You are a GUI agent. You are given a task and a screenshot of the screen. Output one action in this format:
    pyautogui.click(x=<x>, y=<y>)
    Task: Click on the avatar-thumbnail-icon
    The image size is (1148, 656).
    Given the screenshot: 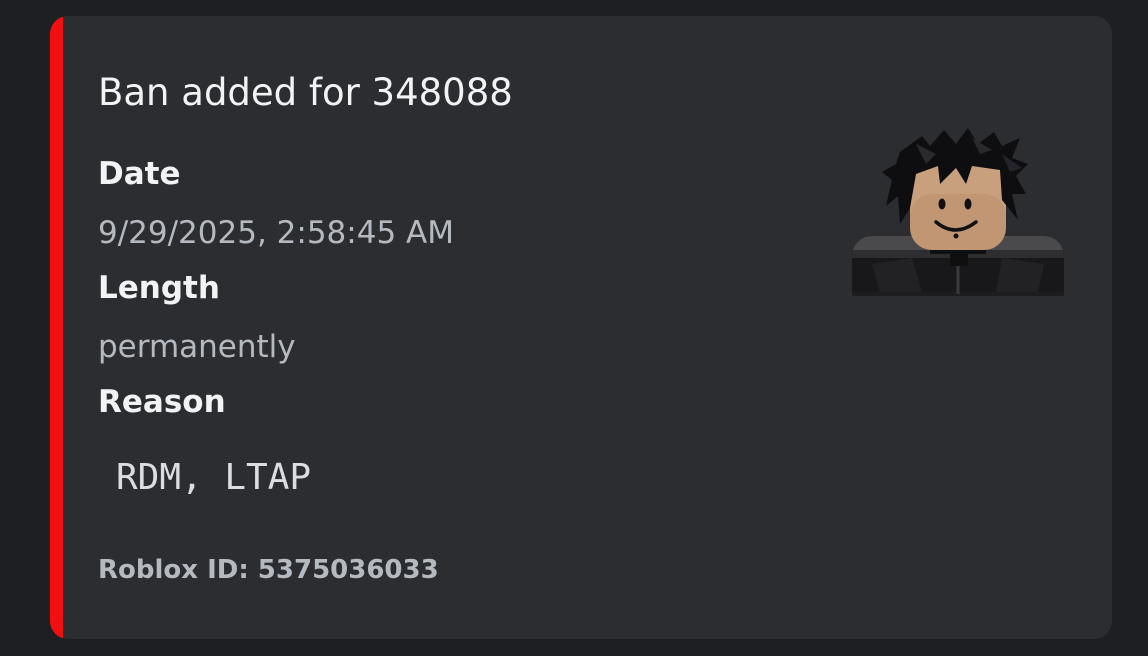 What is the action you would take?
    pyautogui.click(x=958, y=219)
    